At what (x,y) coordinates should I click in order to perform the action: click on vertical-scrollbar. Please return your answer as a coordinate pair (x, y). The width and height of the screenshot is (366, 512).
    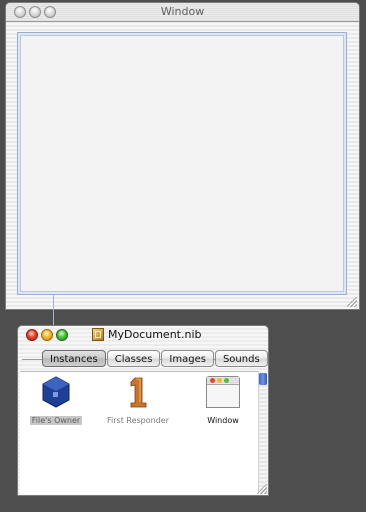
    Looking at the image, I should click on (262, 432).